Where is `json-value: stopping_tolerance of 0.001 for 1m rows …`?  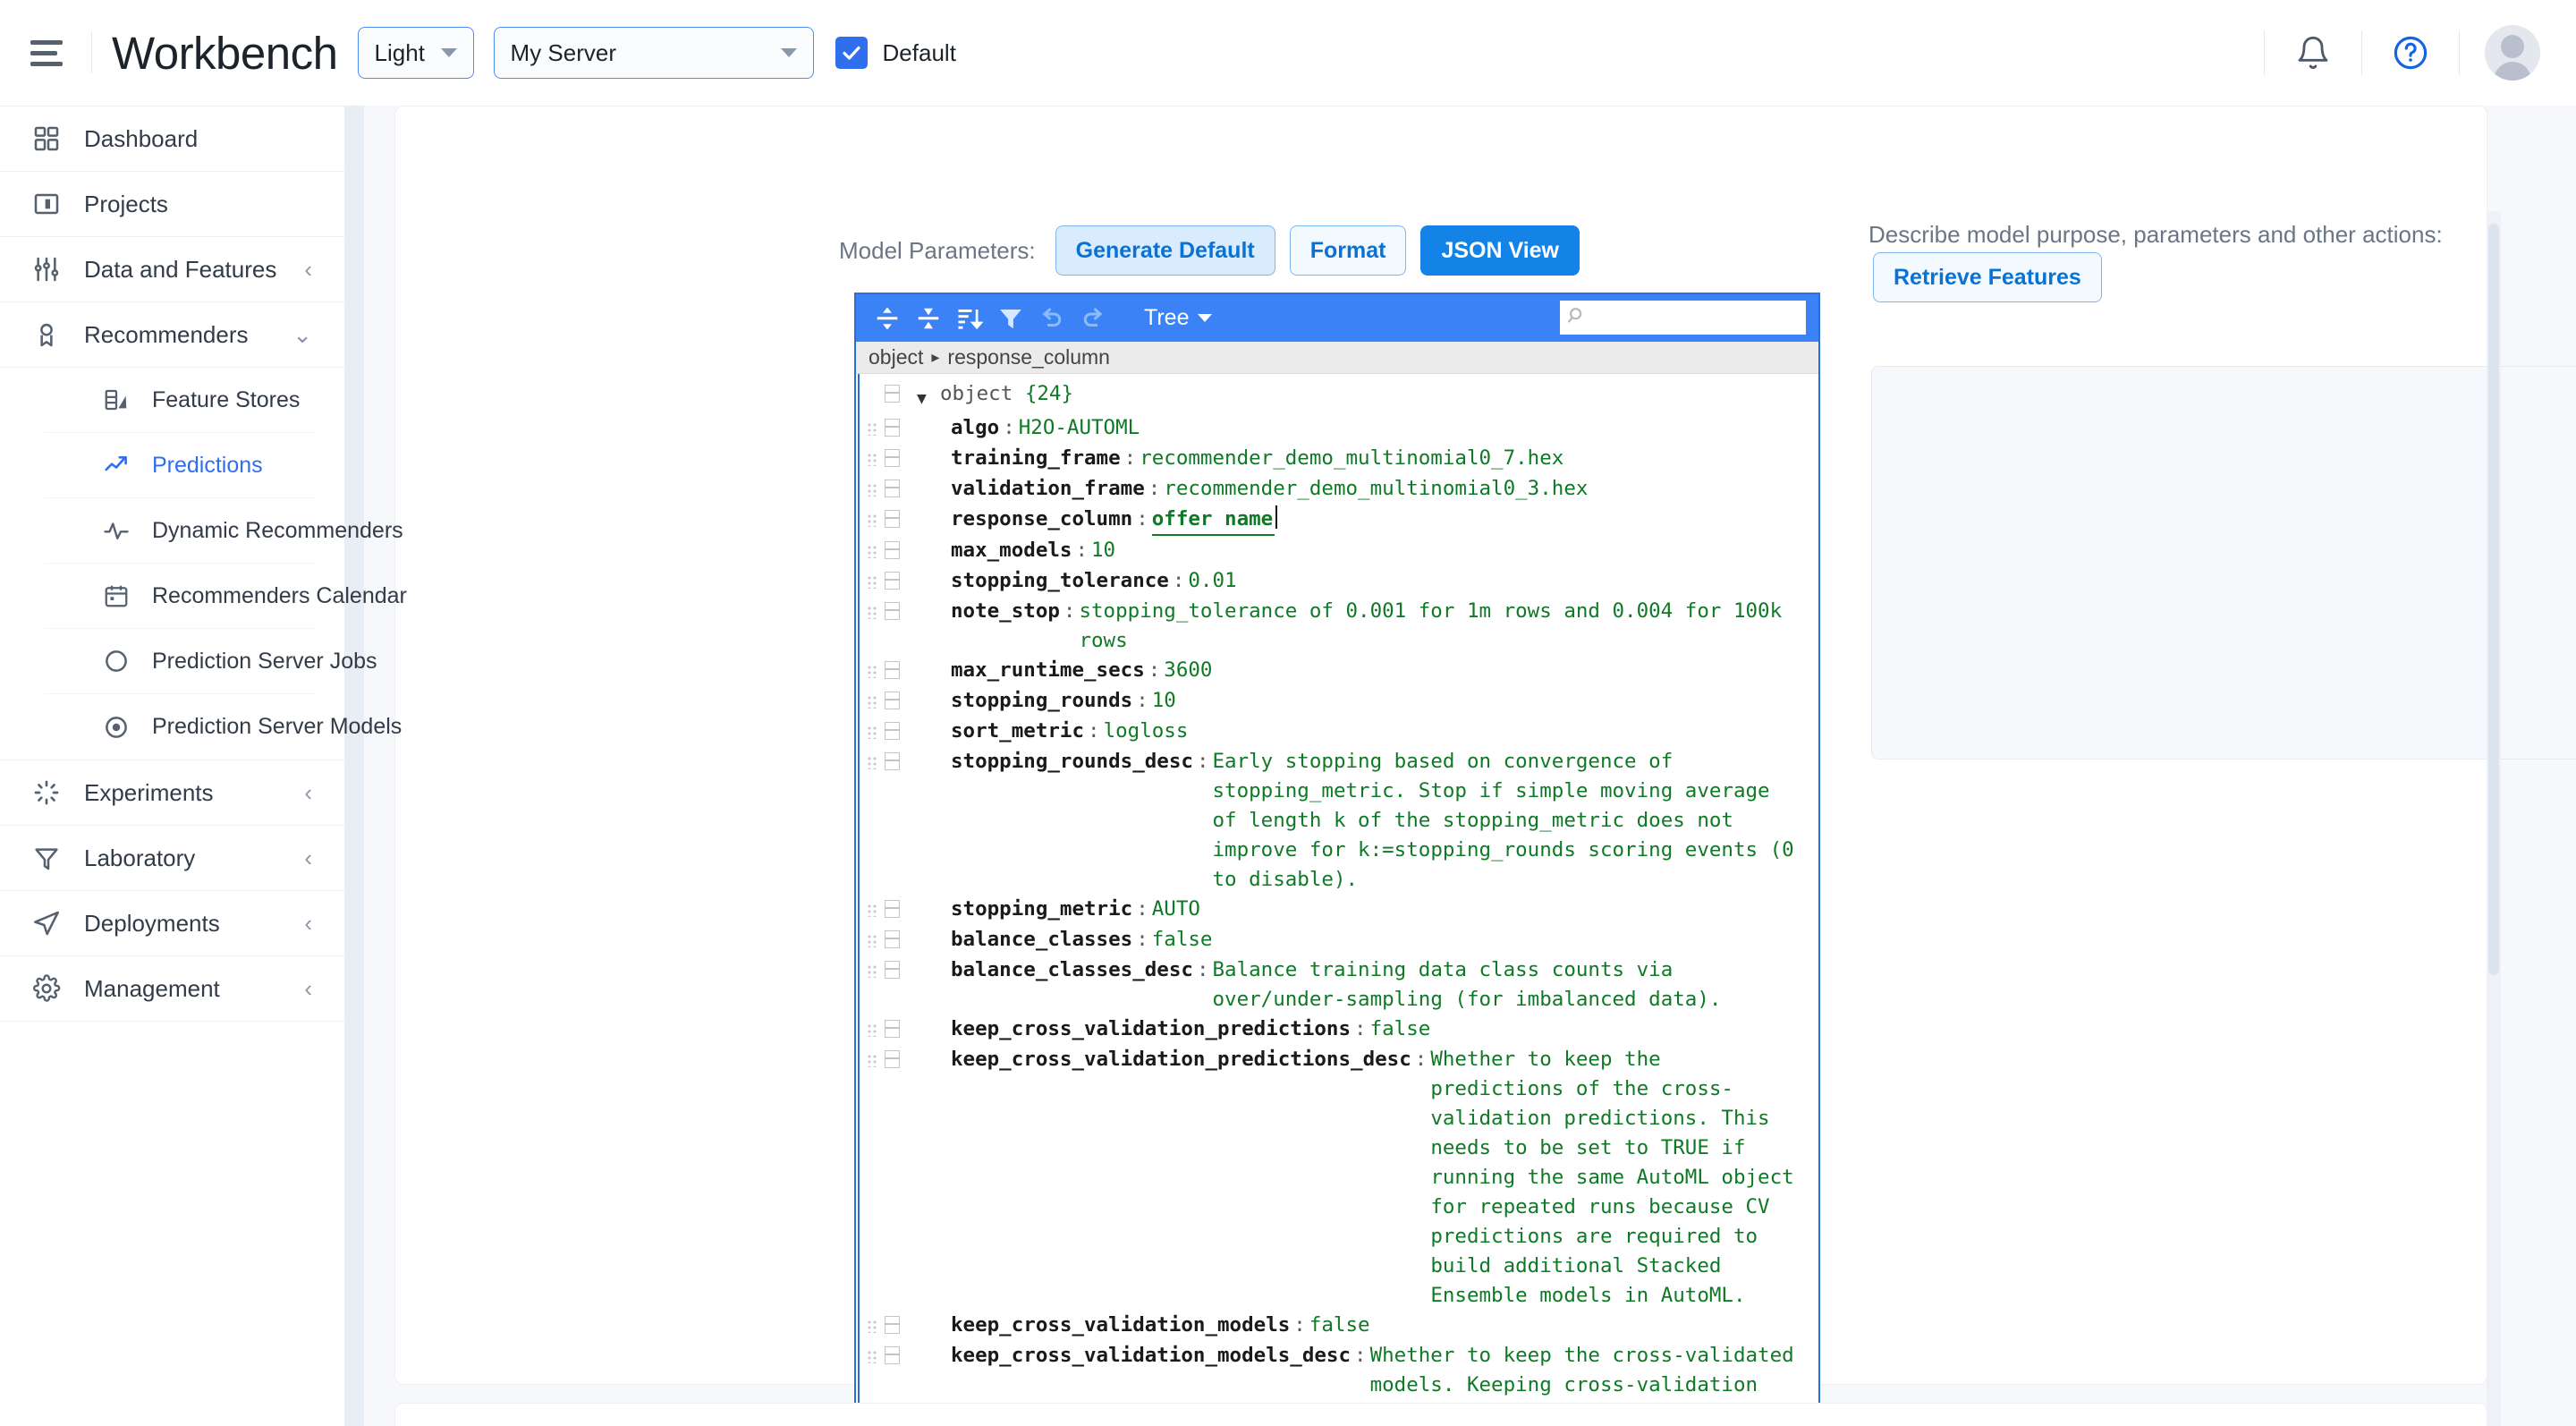 json-value: stopping_tolerance of 0.001 for 1m rows … is located at coordinates (1430, 627).